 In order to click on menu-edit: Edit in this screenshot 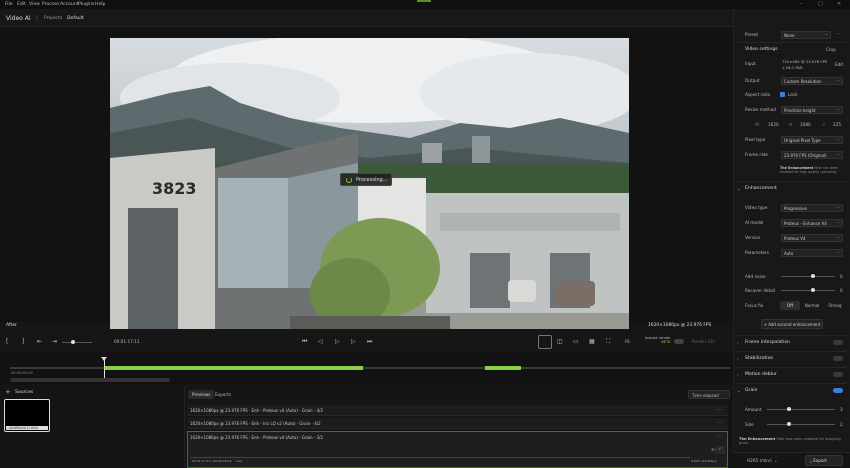, I will do `click(21, 4)`.